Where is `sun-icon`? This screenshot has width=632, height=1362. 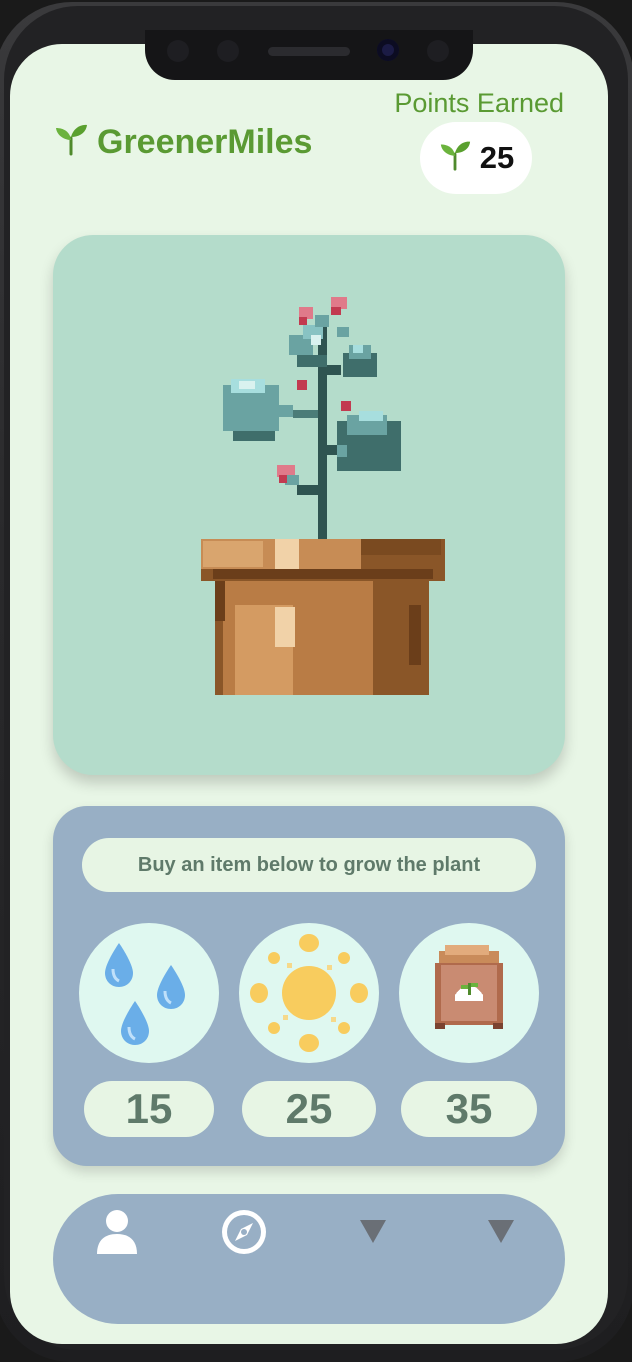
sun-icon is located at coordinates (309, 993).